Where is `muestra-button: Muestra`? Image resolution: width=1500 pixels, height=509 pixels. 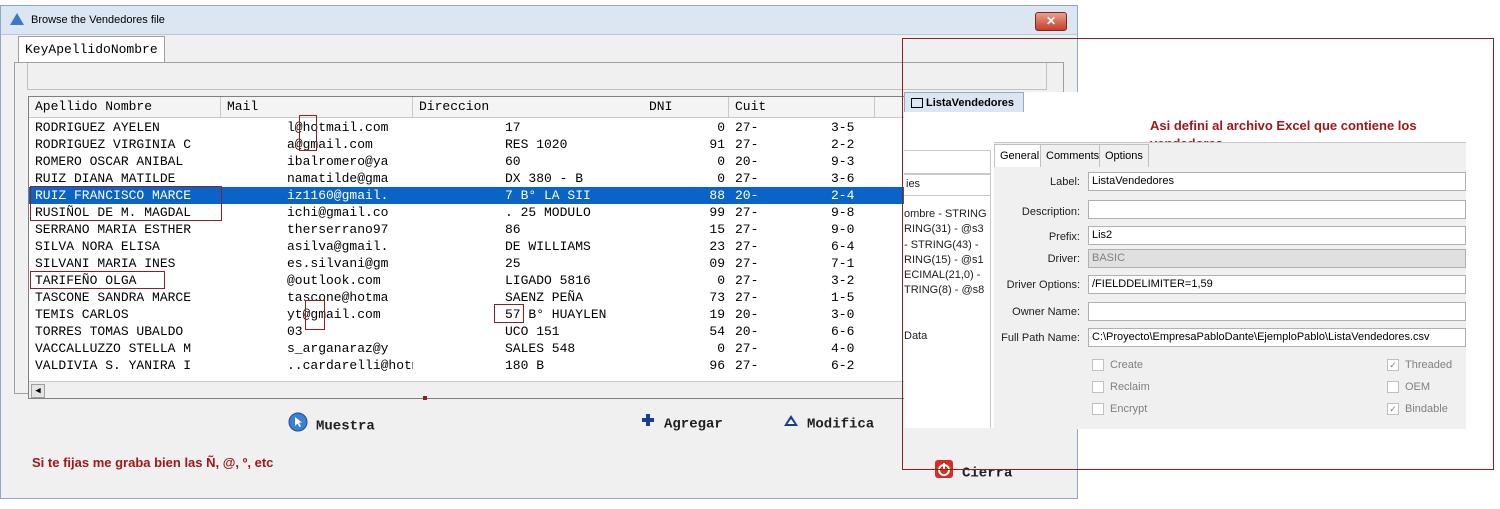
muestra-button: Muestra is located at coordinates (331, 423).